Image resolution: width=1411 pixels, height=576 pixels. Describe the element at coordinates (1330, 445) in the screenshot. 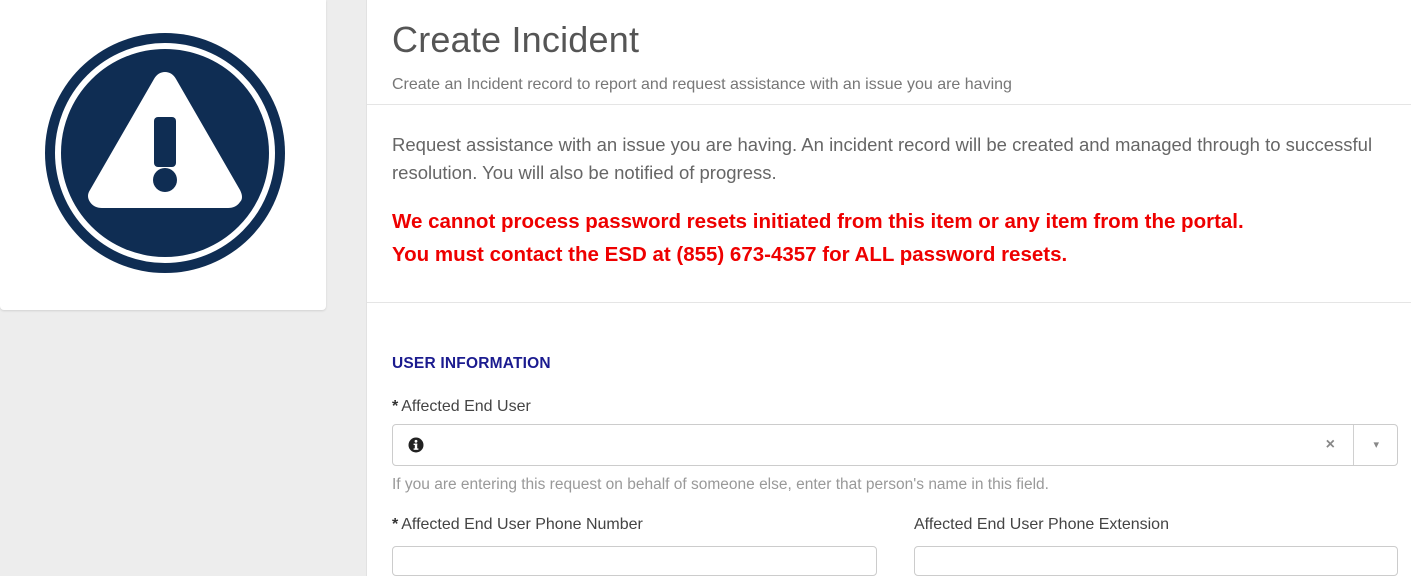

I see `clear-icon: ×` at that location.